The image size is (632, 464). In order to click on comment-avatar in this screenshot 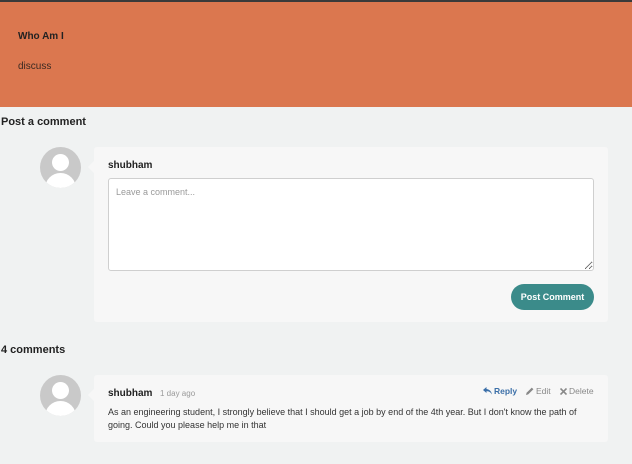, I will do `click(60, 395)`.